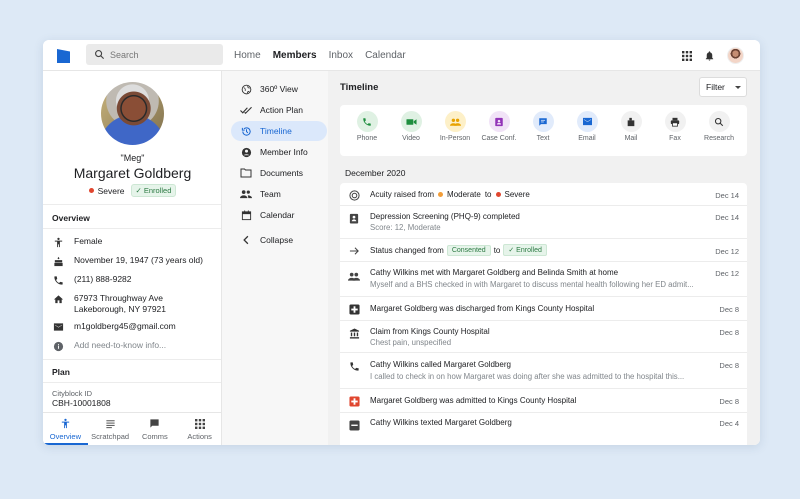 This screenshot has height=499, width=800. What do you see at coordinates (279, 152) in the screenshot?
I see `subnav-member-info: Member Info` at bounding box center [279, 152].